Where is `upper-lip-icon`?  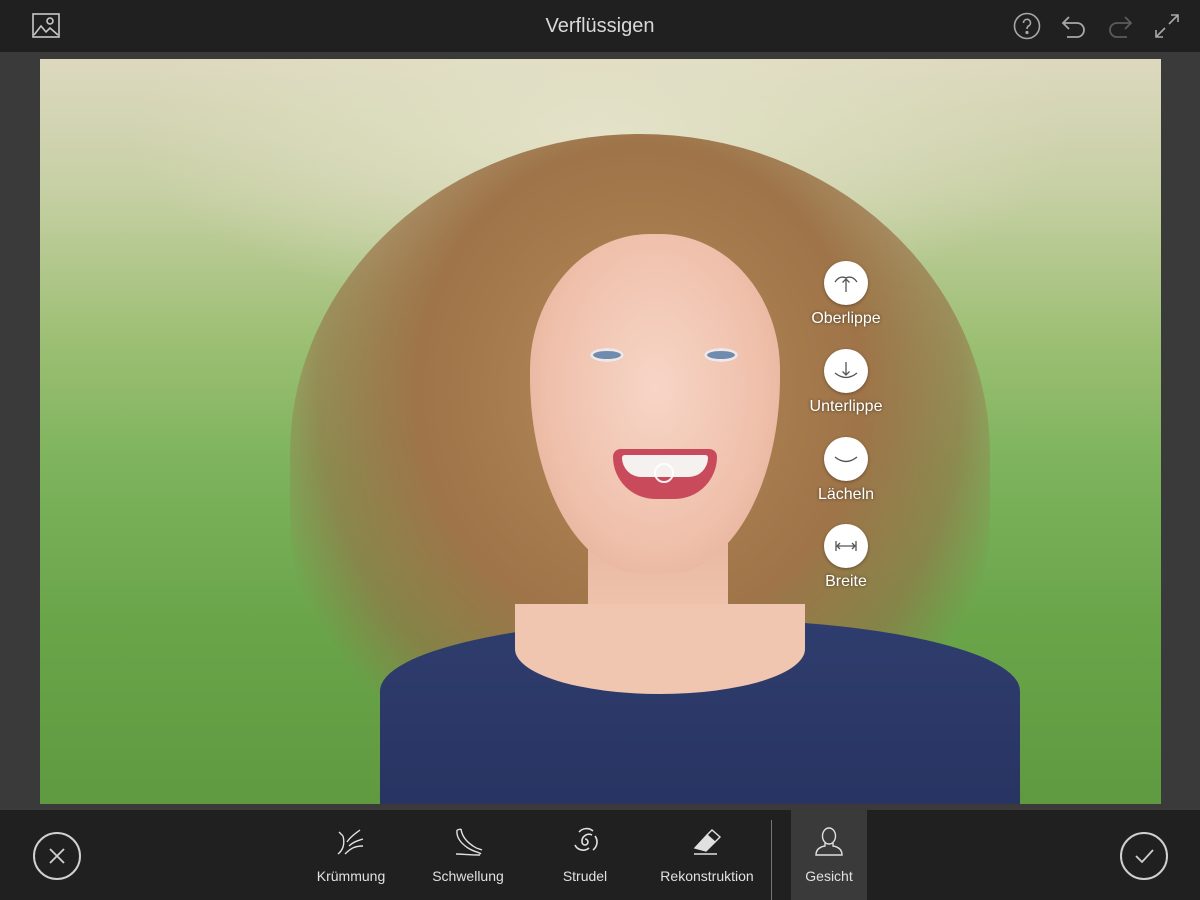
upper-lip-icon is located at coordinates (846, 283).